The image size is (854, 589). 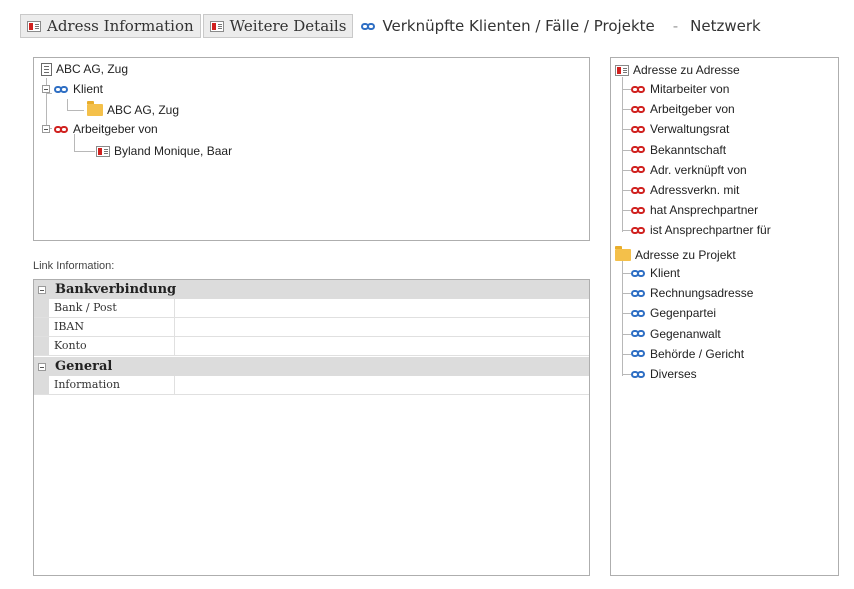 What do you see at coordinates (72, 89) in the screenshot?
I see `tree-group-klient: Klient` at bounding box center [72, 89].